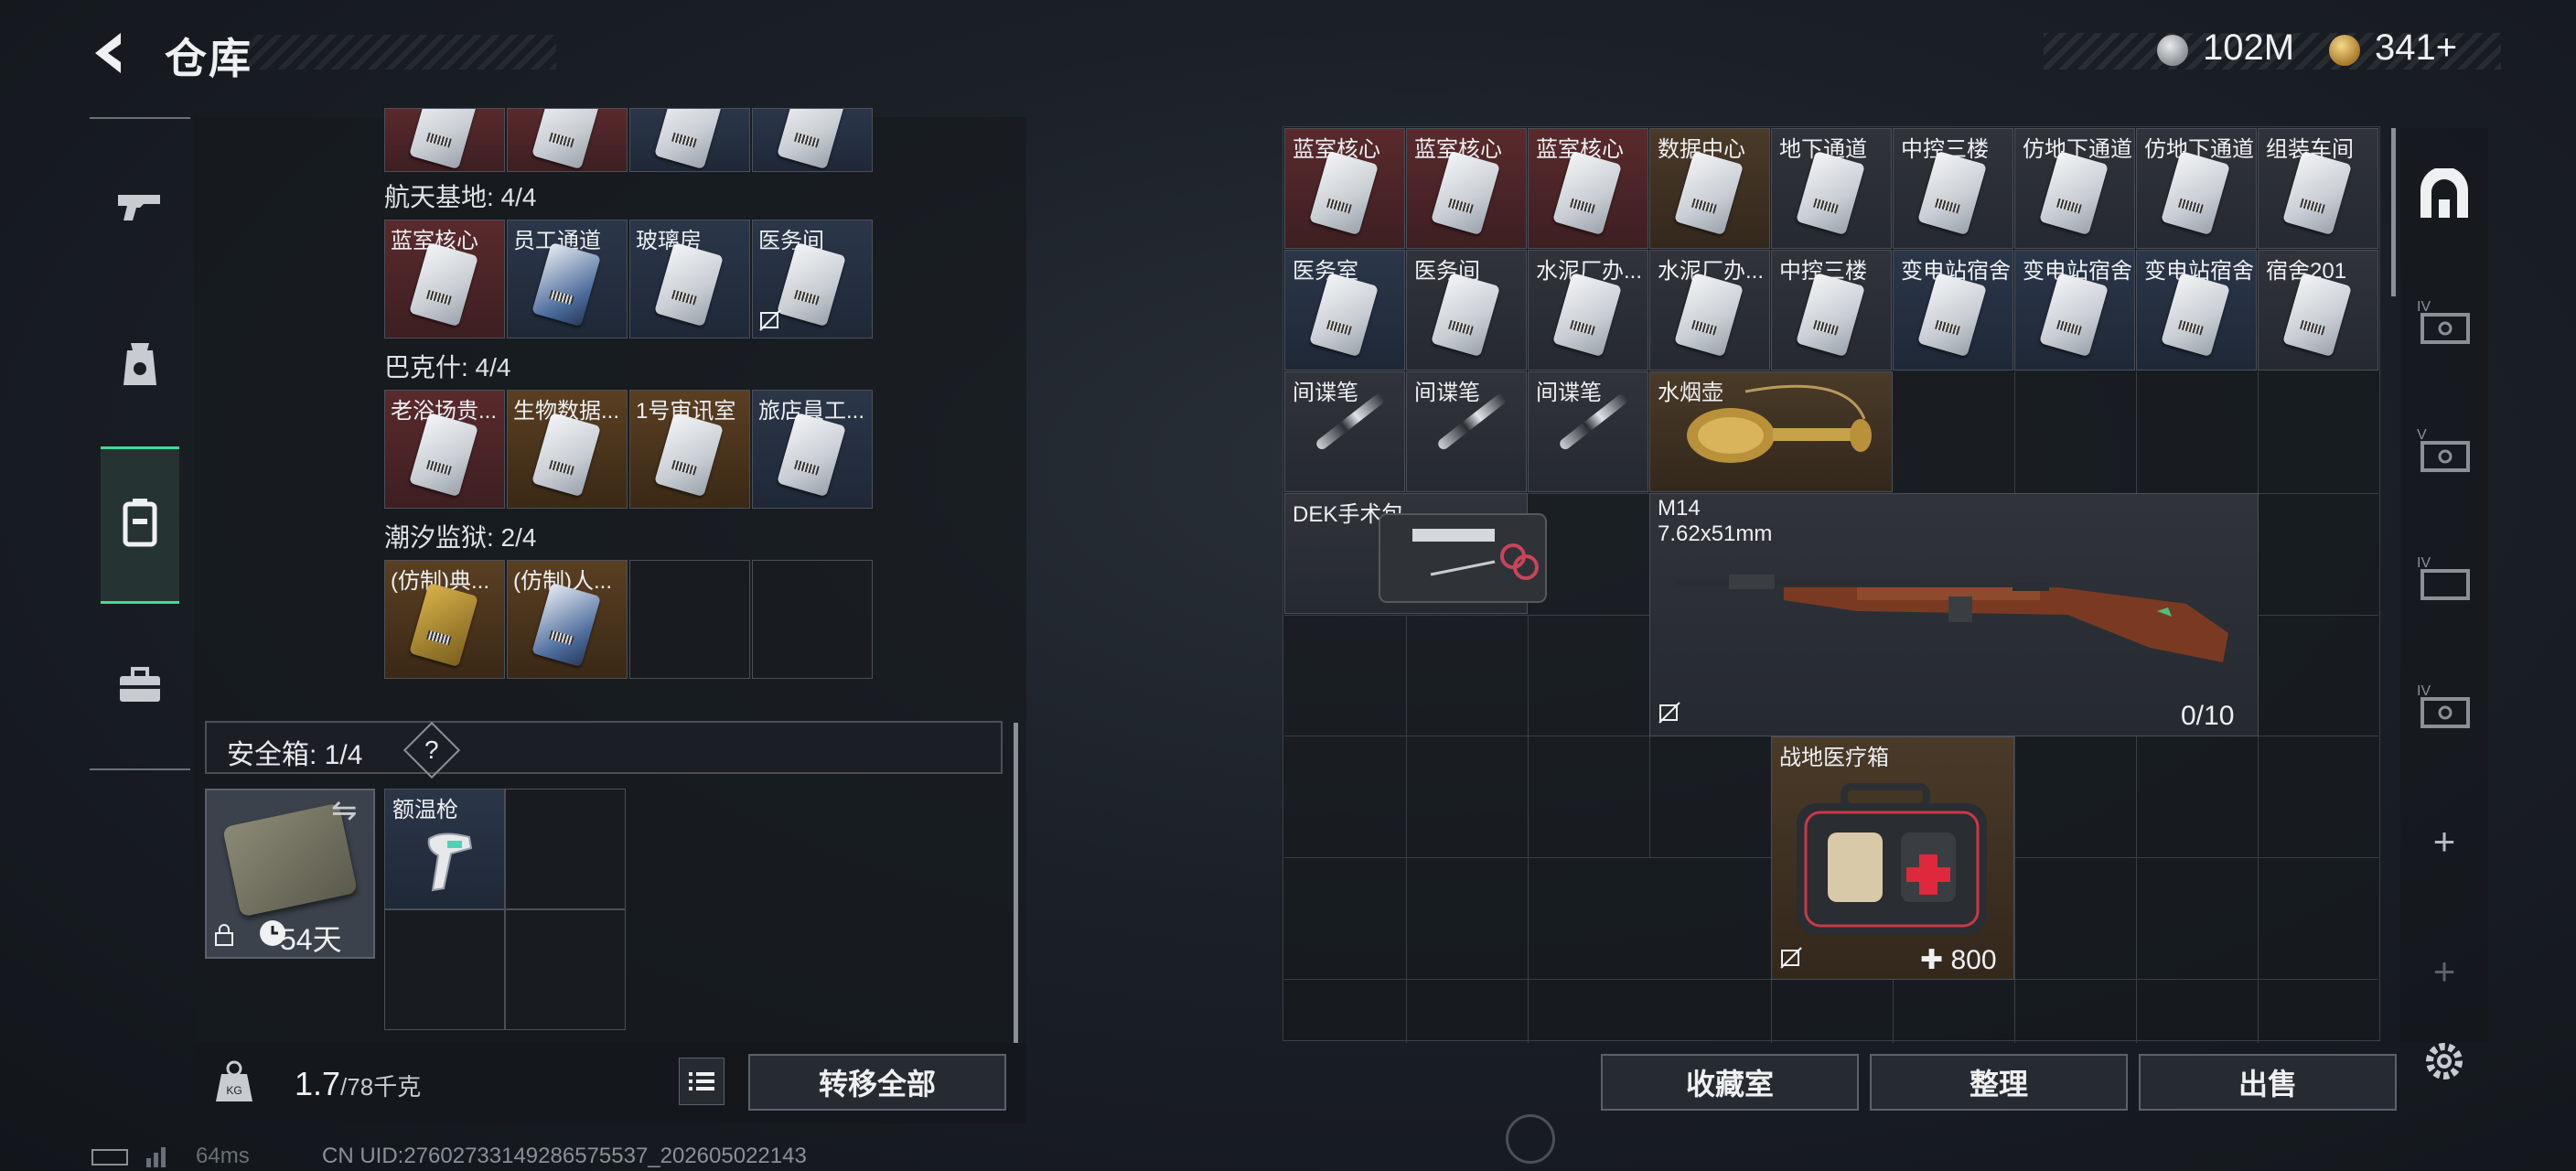 Image resolution: width=2576 pixels, height=1171 pixels. What do you see at coordinates (140, 685) in the screenshot?
I see `tab-case` at bounding box center [140, 685].